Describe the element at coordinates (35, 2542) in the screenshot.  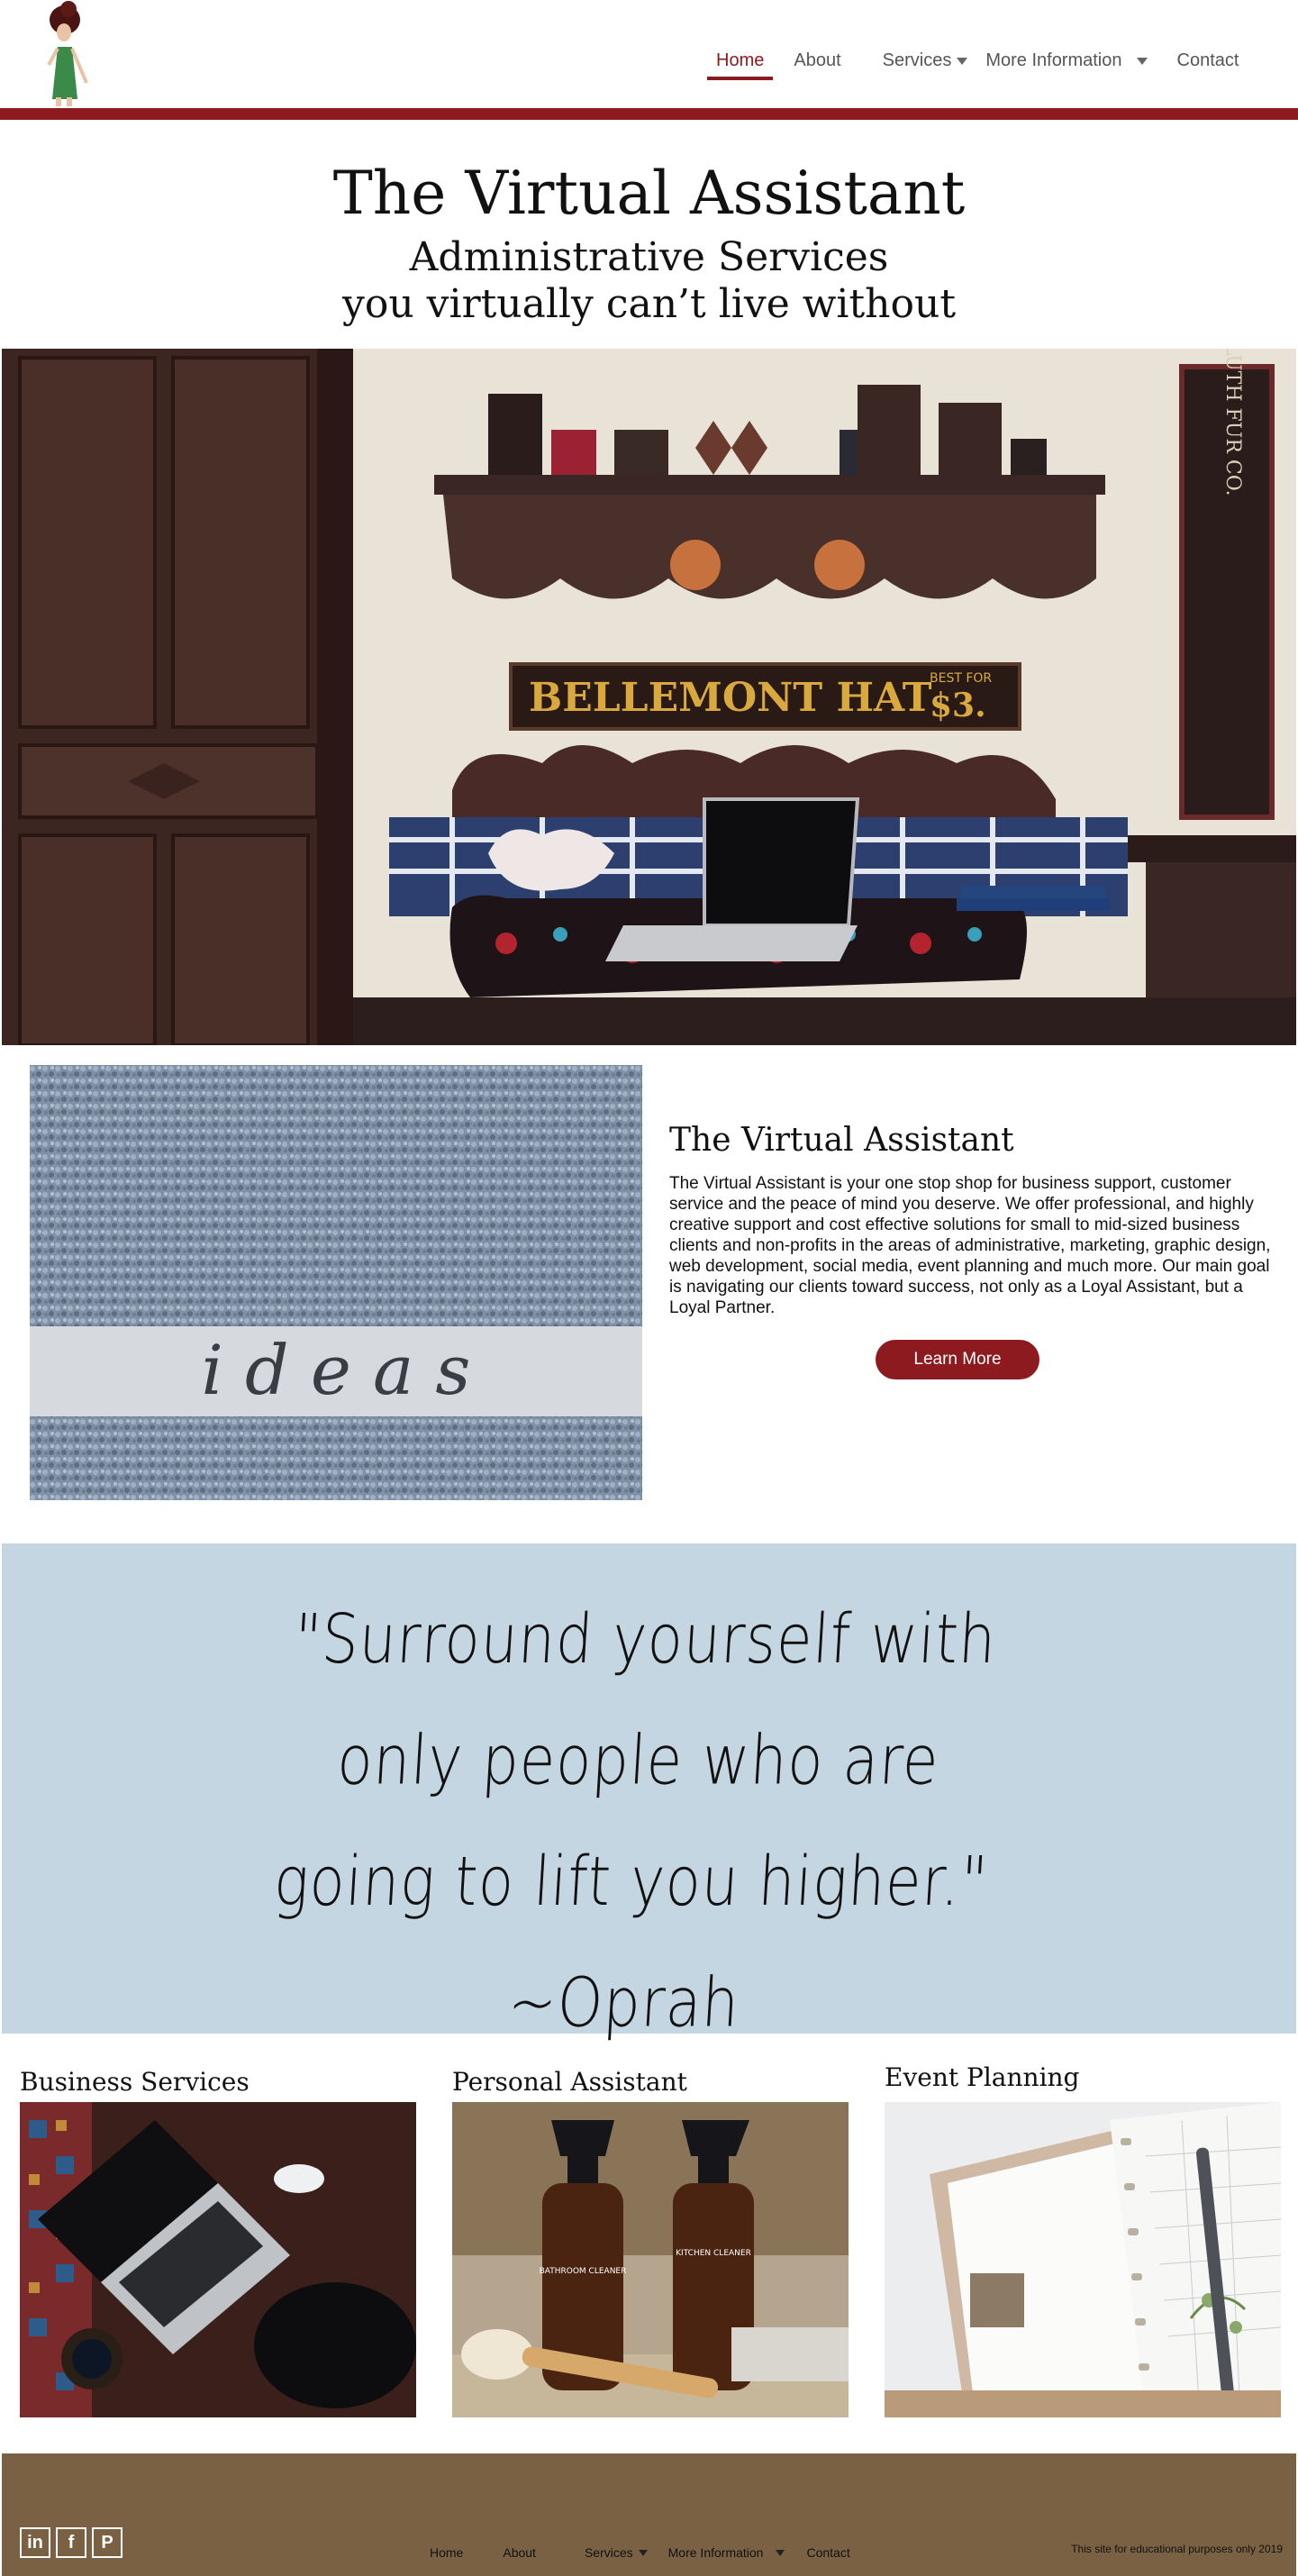
I see `linkedin-icon: in` at that location.